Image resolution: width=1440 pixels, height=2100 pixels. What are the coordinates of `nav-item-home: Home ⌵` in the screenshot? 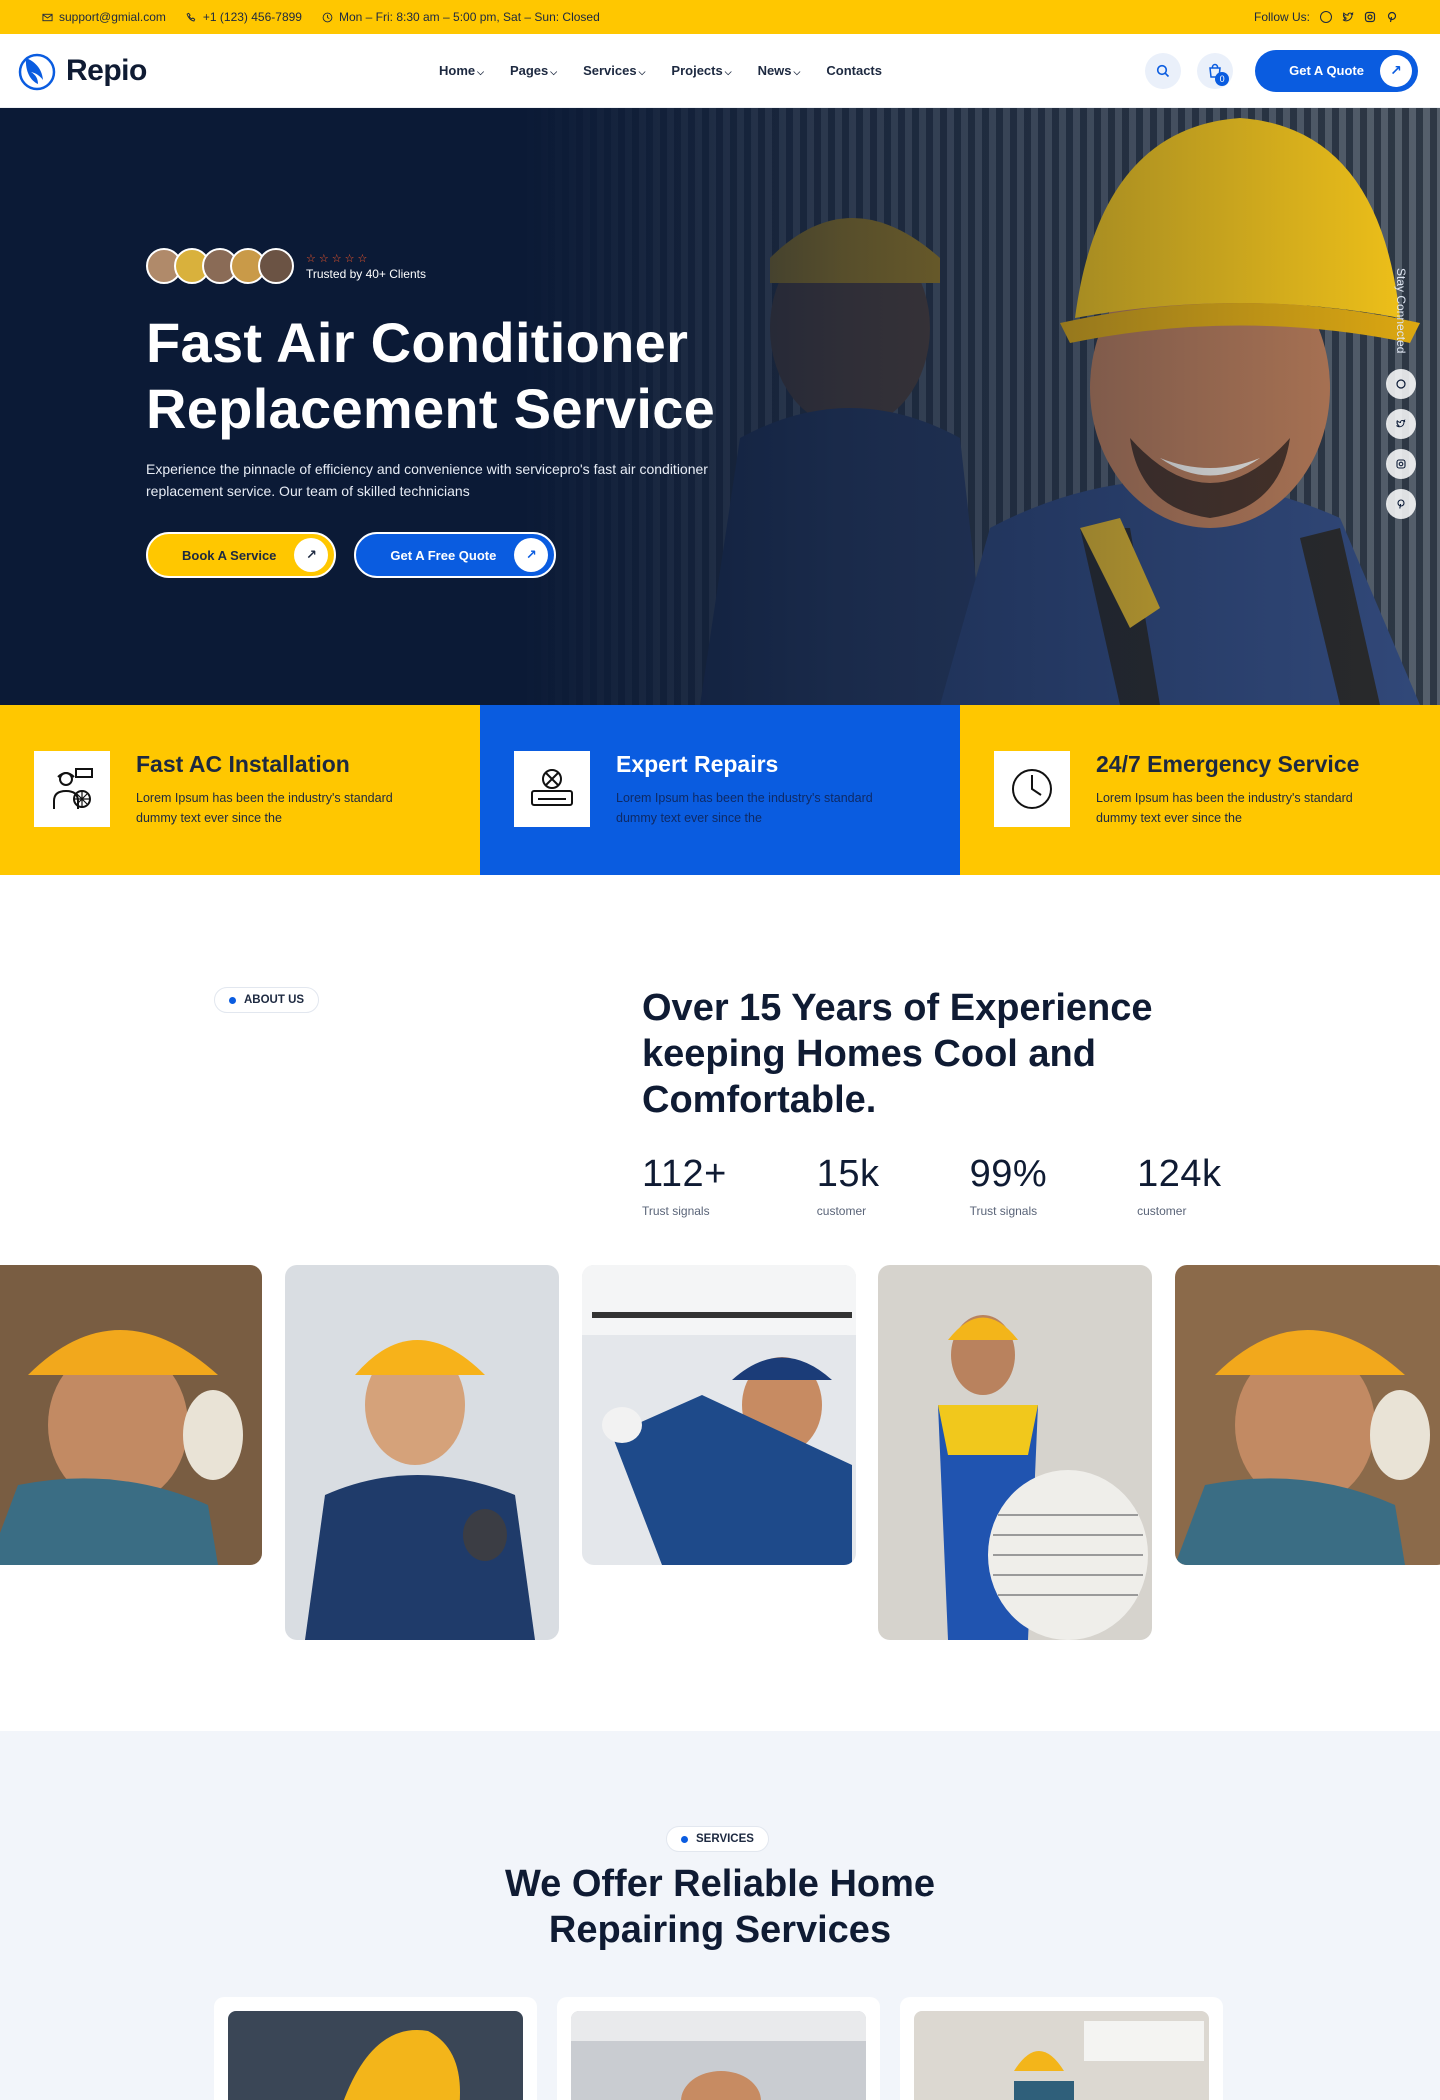 It's located at (461, 70).